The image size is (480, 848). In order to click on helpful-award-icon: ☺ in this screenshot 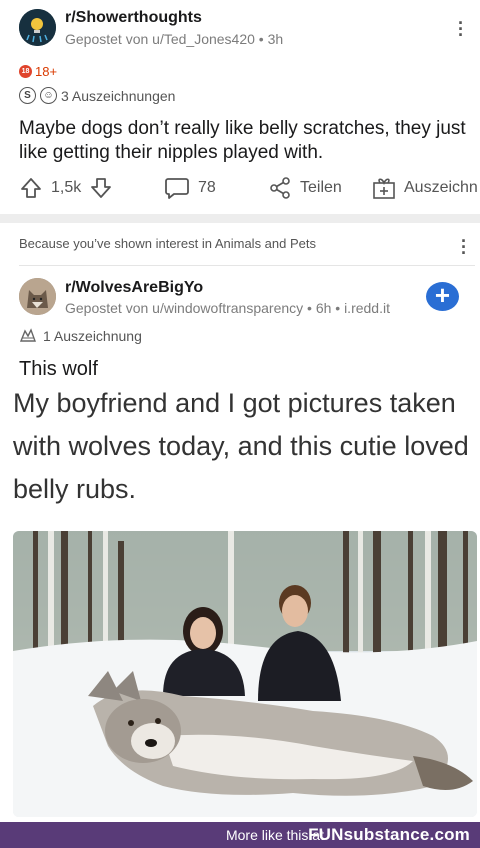, I will do `click(48, 95)`.